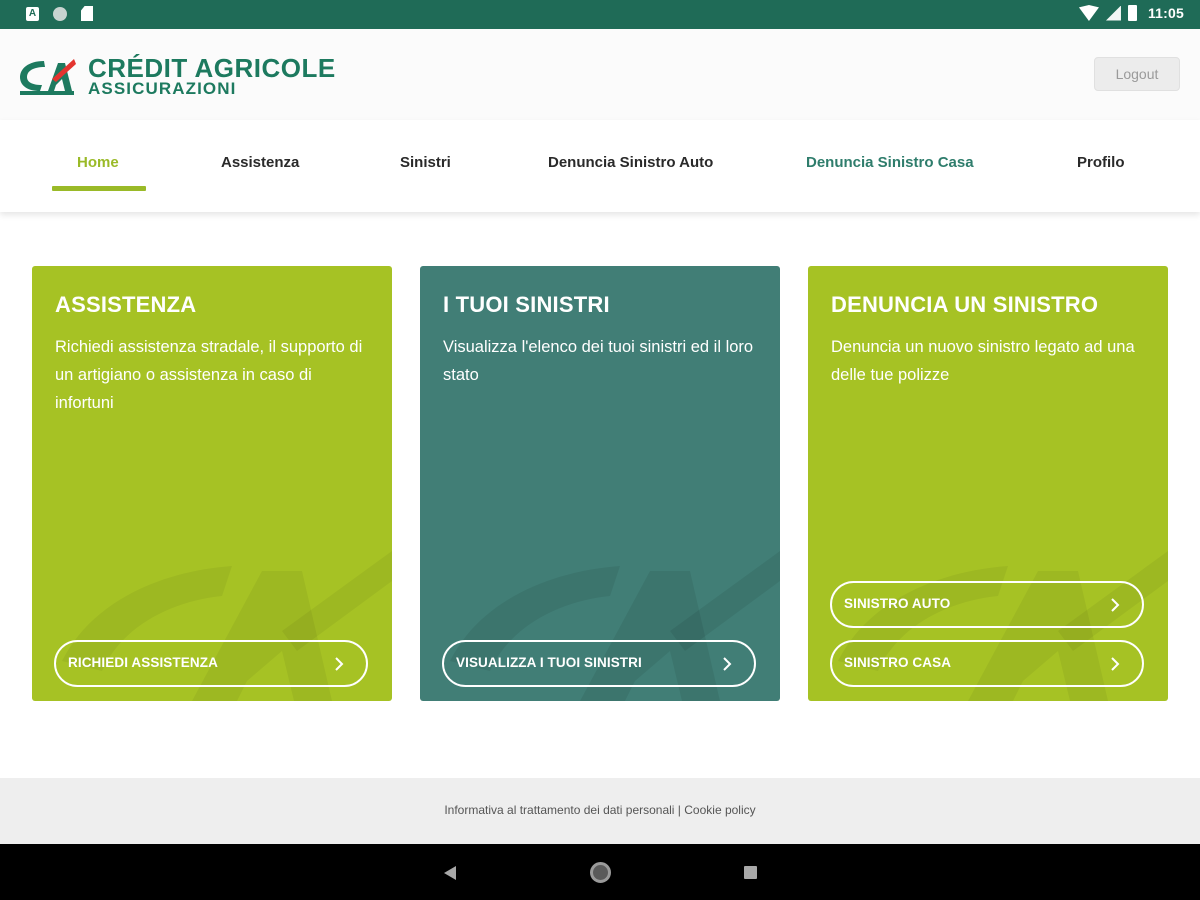 This screenshot has width=1200, height=900. What do you see at coordinates (1137, 74) in the screenshot?
I see `logout-button: Logout` at bounding box center [1137, 74].